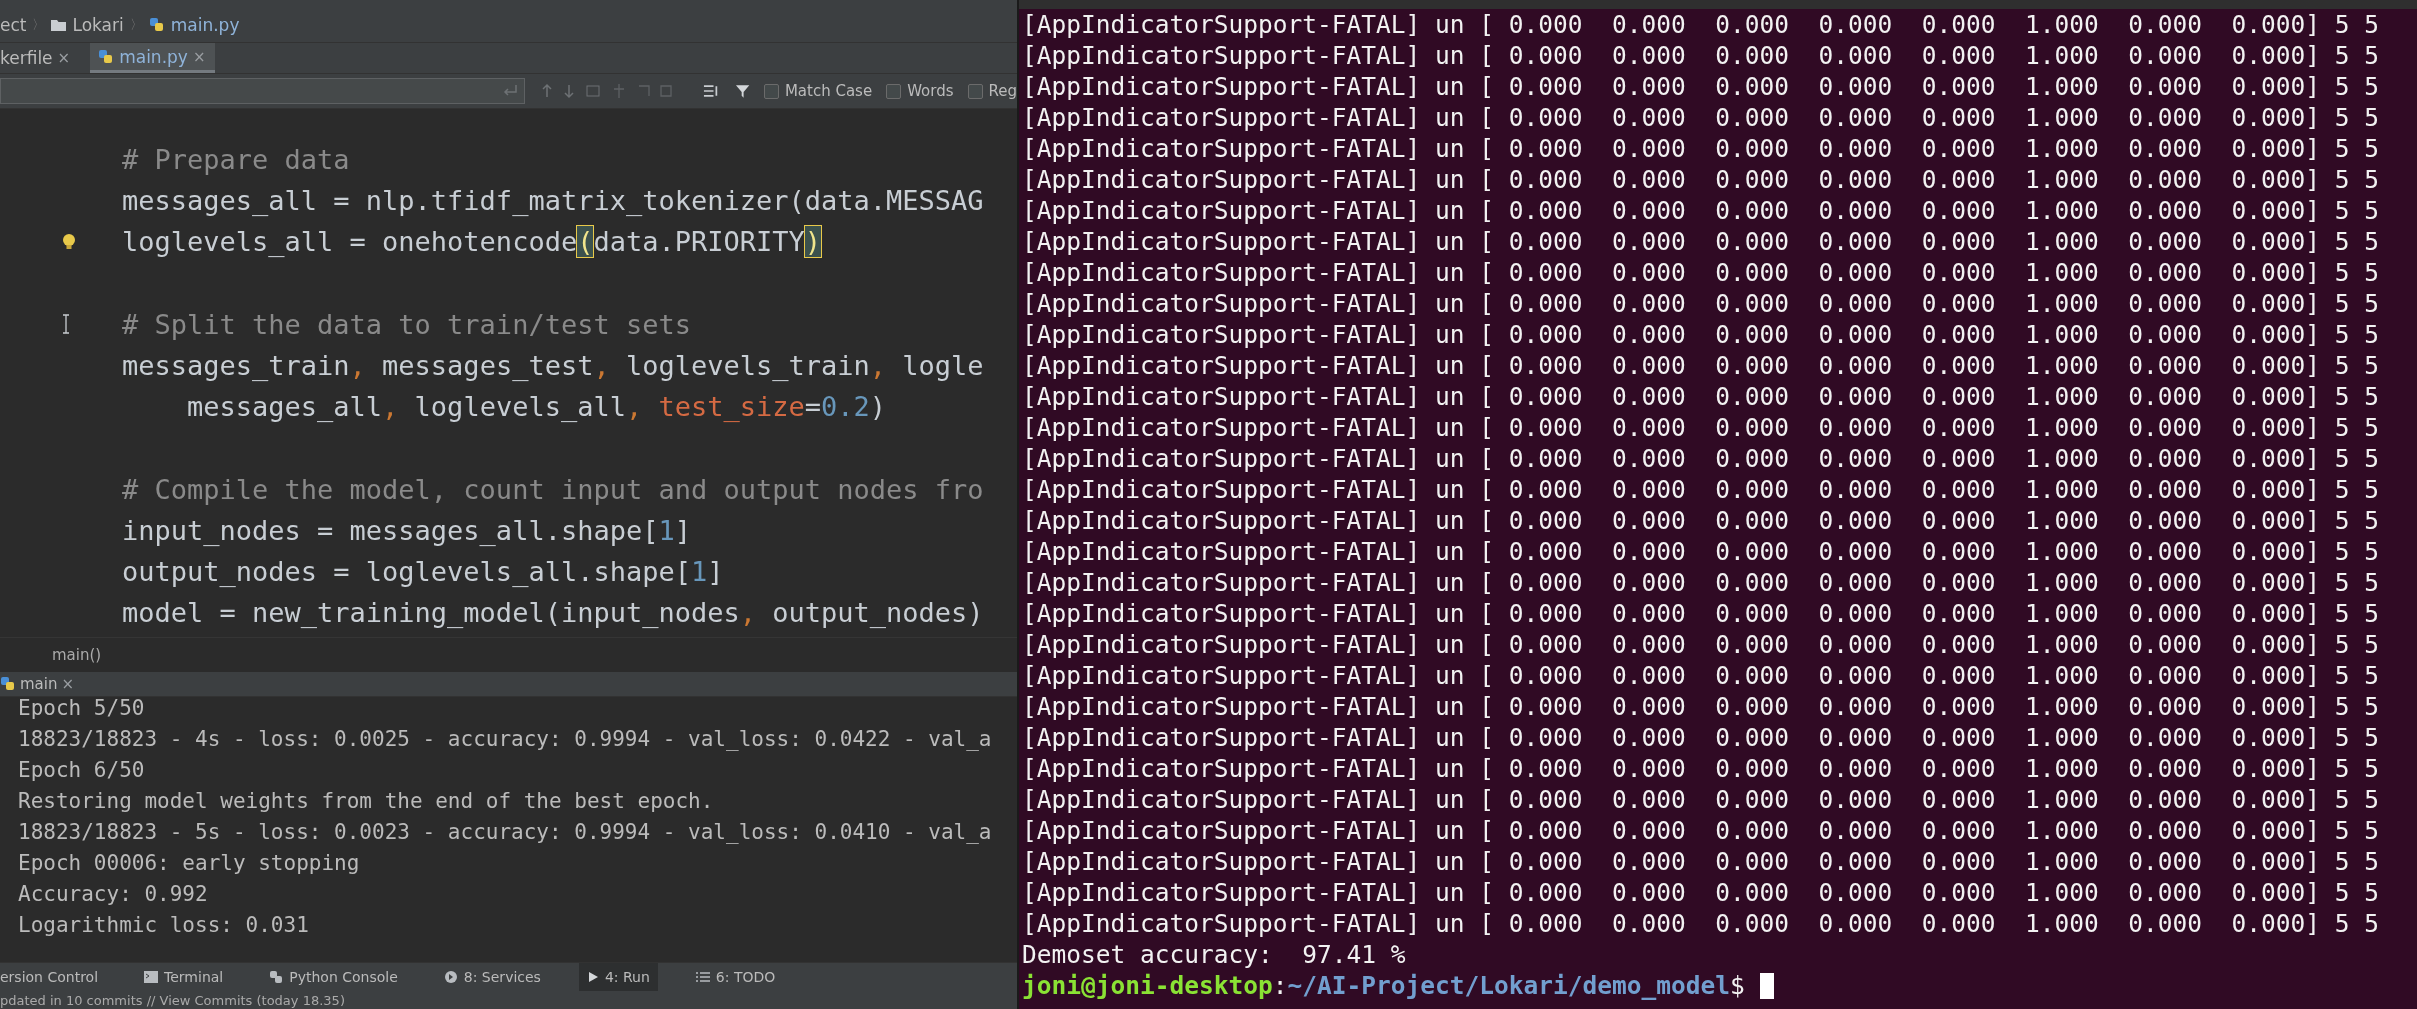  Describe the element at coordinates (735, 977) in the screenshot. I see `tool-window-button: 6: TODO` at that location.